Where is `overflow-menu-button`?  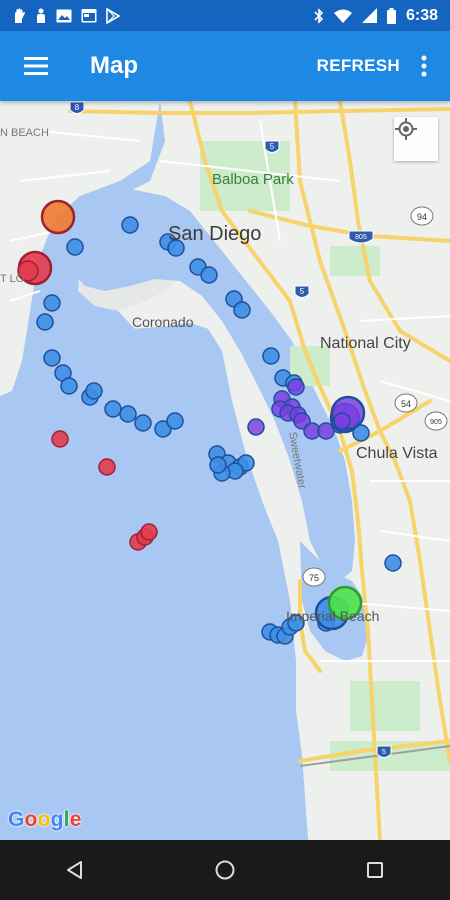 overflow-menu-button is located at coordinates (424, 66).